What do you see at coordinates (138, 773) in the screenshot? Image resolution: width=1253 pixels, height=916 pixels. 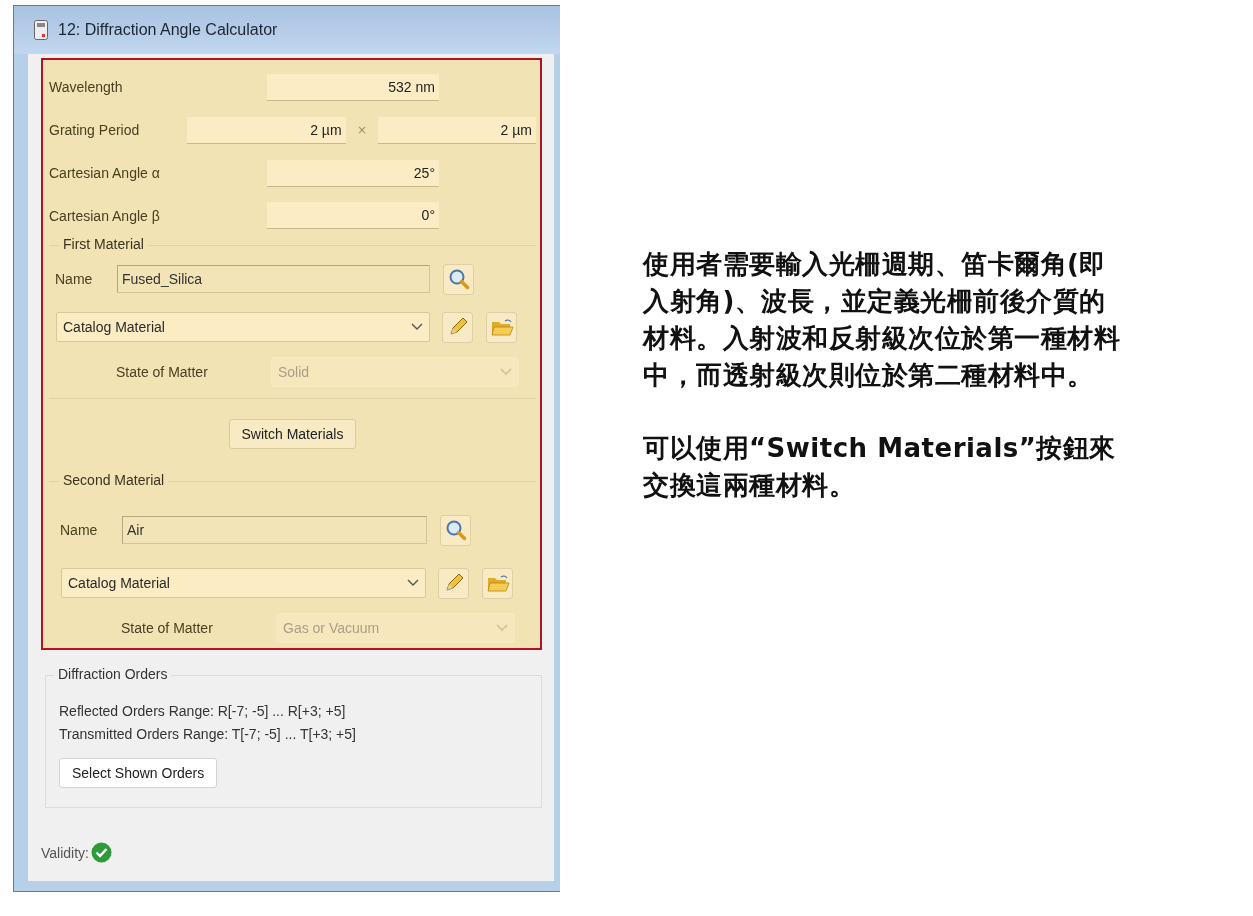 I see `select-shown-orders-button: Select Shown Orders` at bounding box center [138, 773].